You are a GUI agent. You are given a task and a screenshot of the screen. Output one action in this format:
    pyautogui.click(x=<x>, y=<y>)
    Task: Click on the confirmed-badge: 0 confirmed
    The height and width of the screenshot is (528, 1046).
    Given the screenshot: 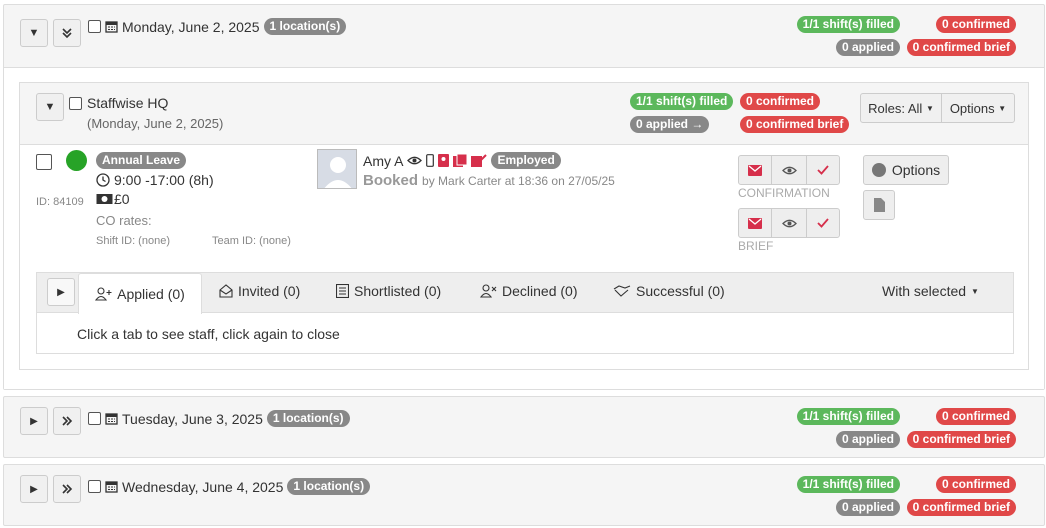 What is the action you would take?
    pyautogui.click(x=975, y=24)
    